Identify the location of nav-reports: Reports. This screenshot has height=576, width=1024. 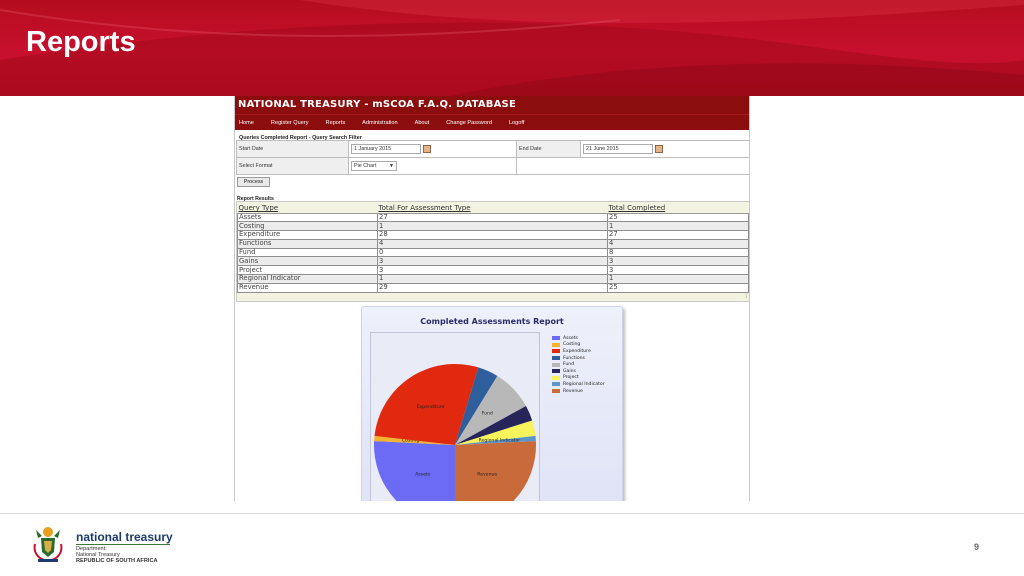
(336, 123).